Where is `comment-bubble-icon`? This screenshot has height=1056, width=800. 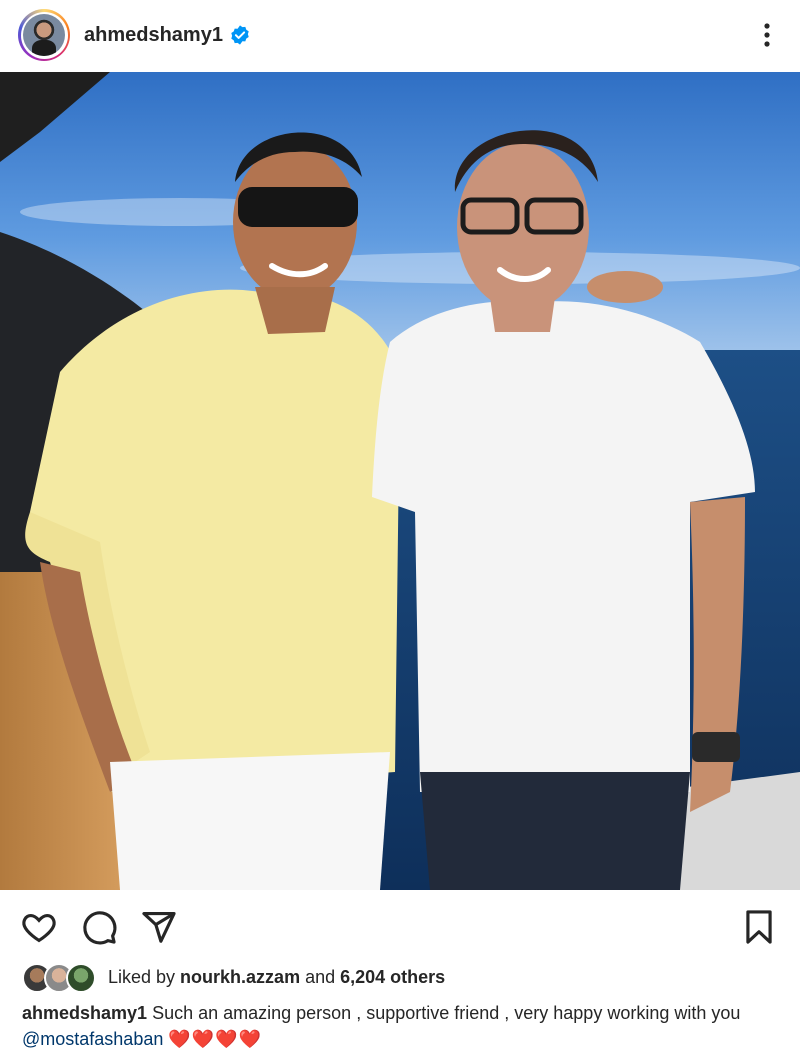
comment-bubble-icon is located at coordinates (99, 927).